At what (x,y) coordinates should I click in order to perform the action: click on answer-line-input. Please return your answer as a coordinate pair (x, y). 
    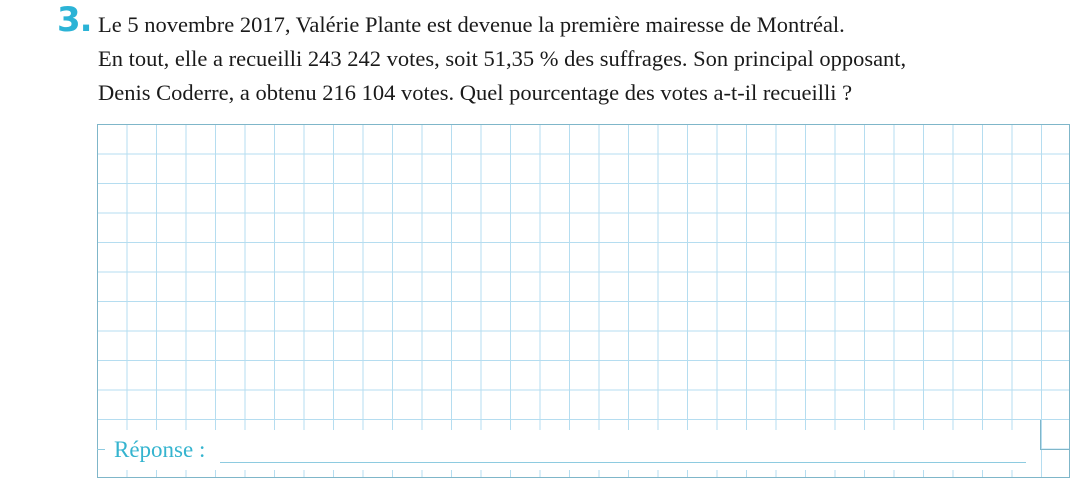
    Looking at the image, I should click on (623, 462).